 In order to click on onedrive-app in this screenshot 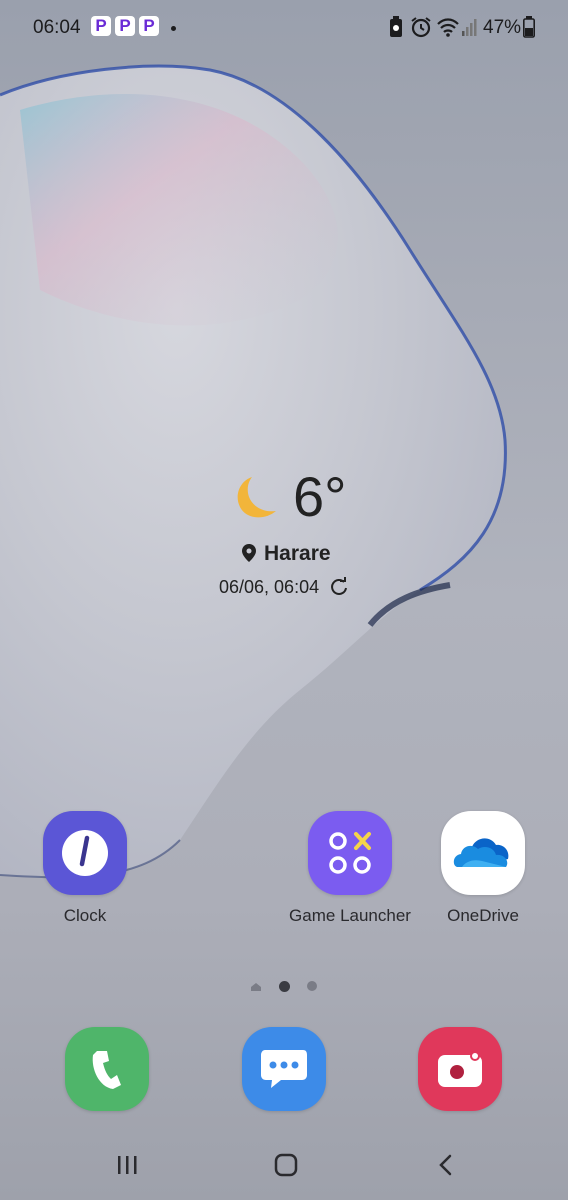, I will do `click(483, 853)`.